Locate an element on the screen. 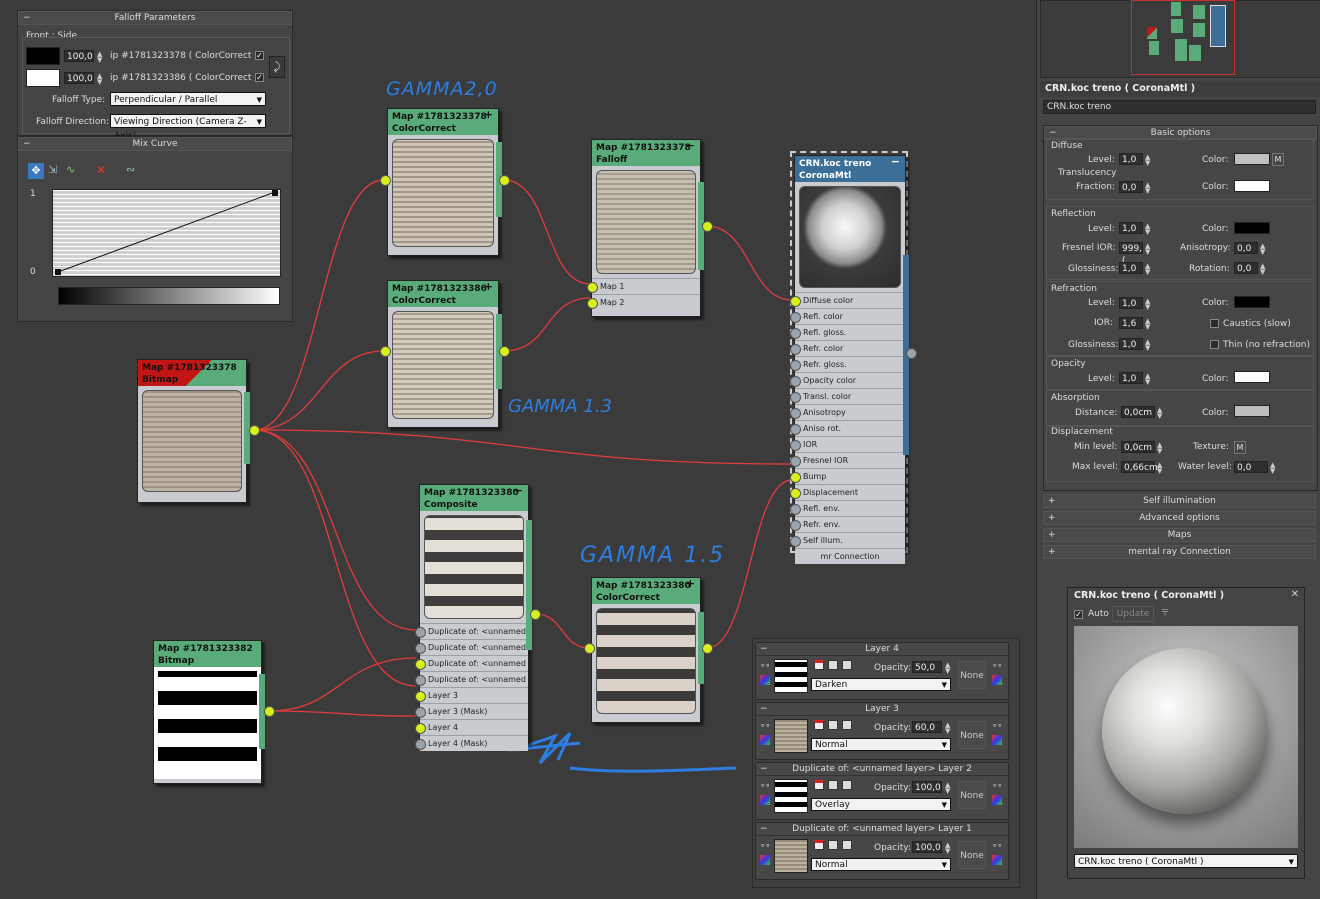  rollout-self-illumination: + Self illumination is located at coordinates (1179, 501).